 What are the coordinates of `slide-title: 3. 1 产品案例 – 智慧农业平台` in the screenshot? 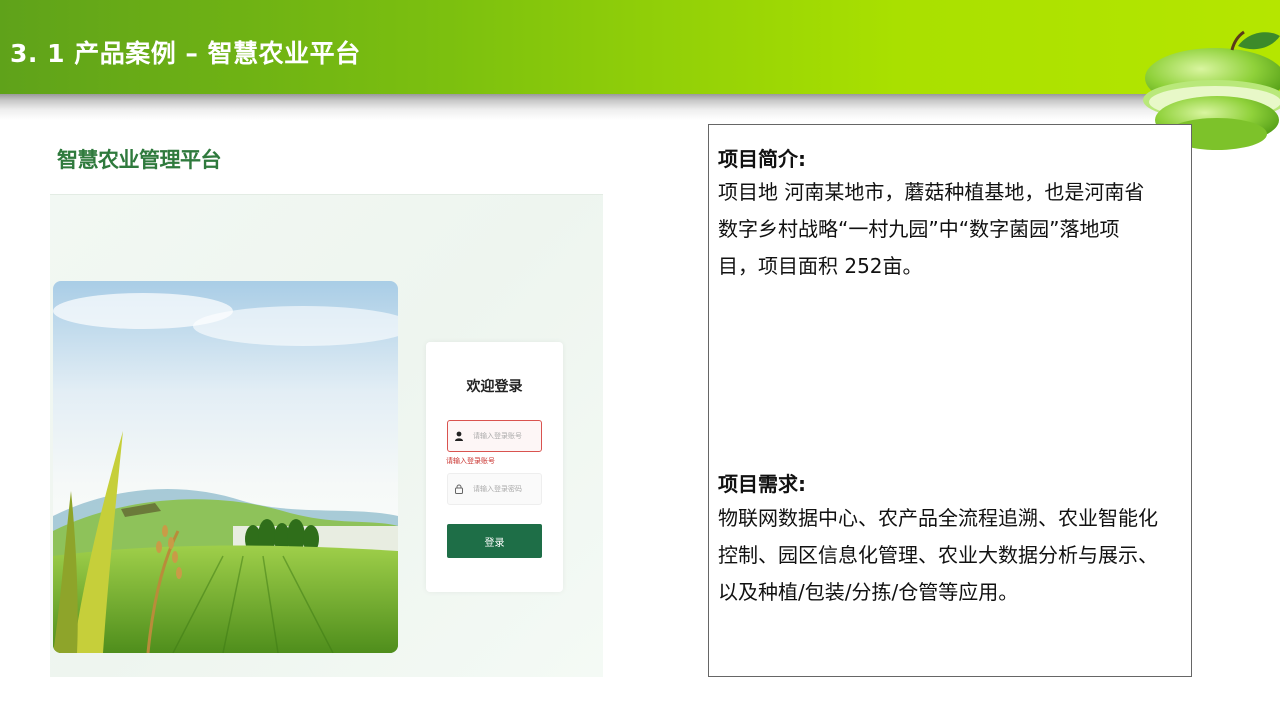 It's located at (185, 53).